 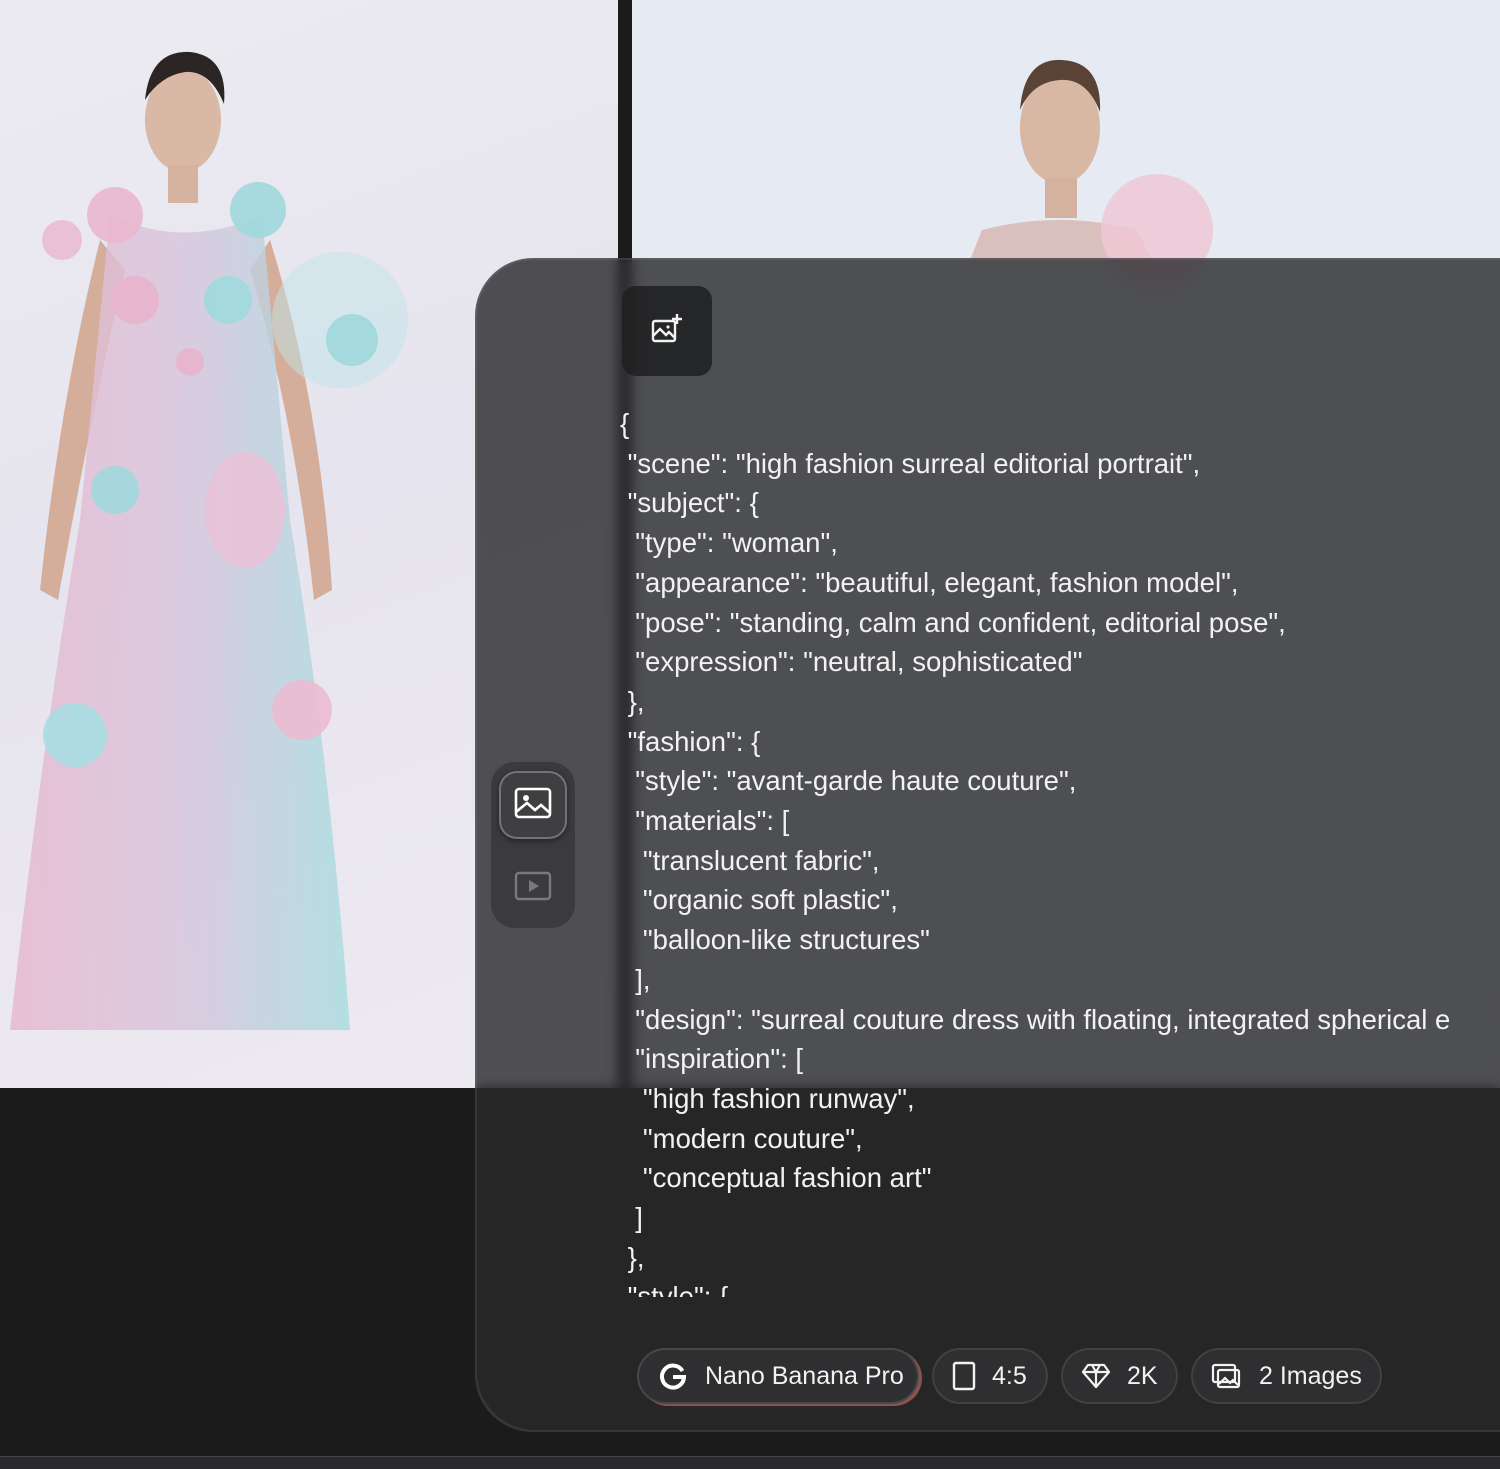 I want to click on image-count-button: 2 Images, so click(x=1286, y=1376).